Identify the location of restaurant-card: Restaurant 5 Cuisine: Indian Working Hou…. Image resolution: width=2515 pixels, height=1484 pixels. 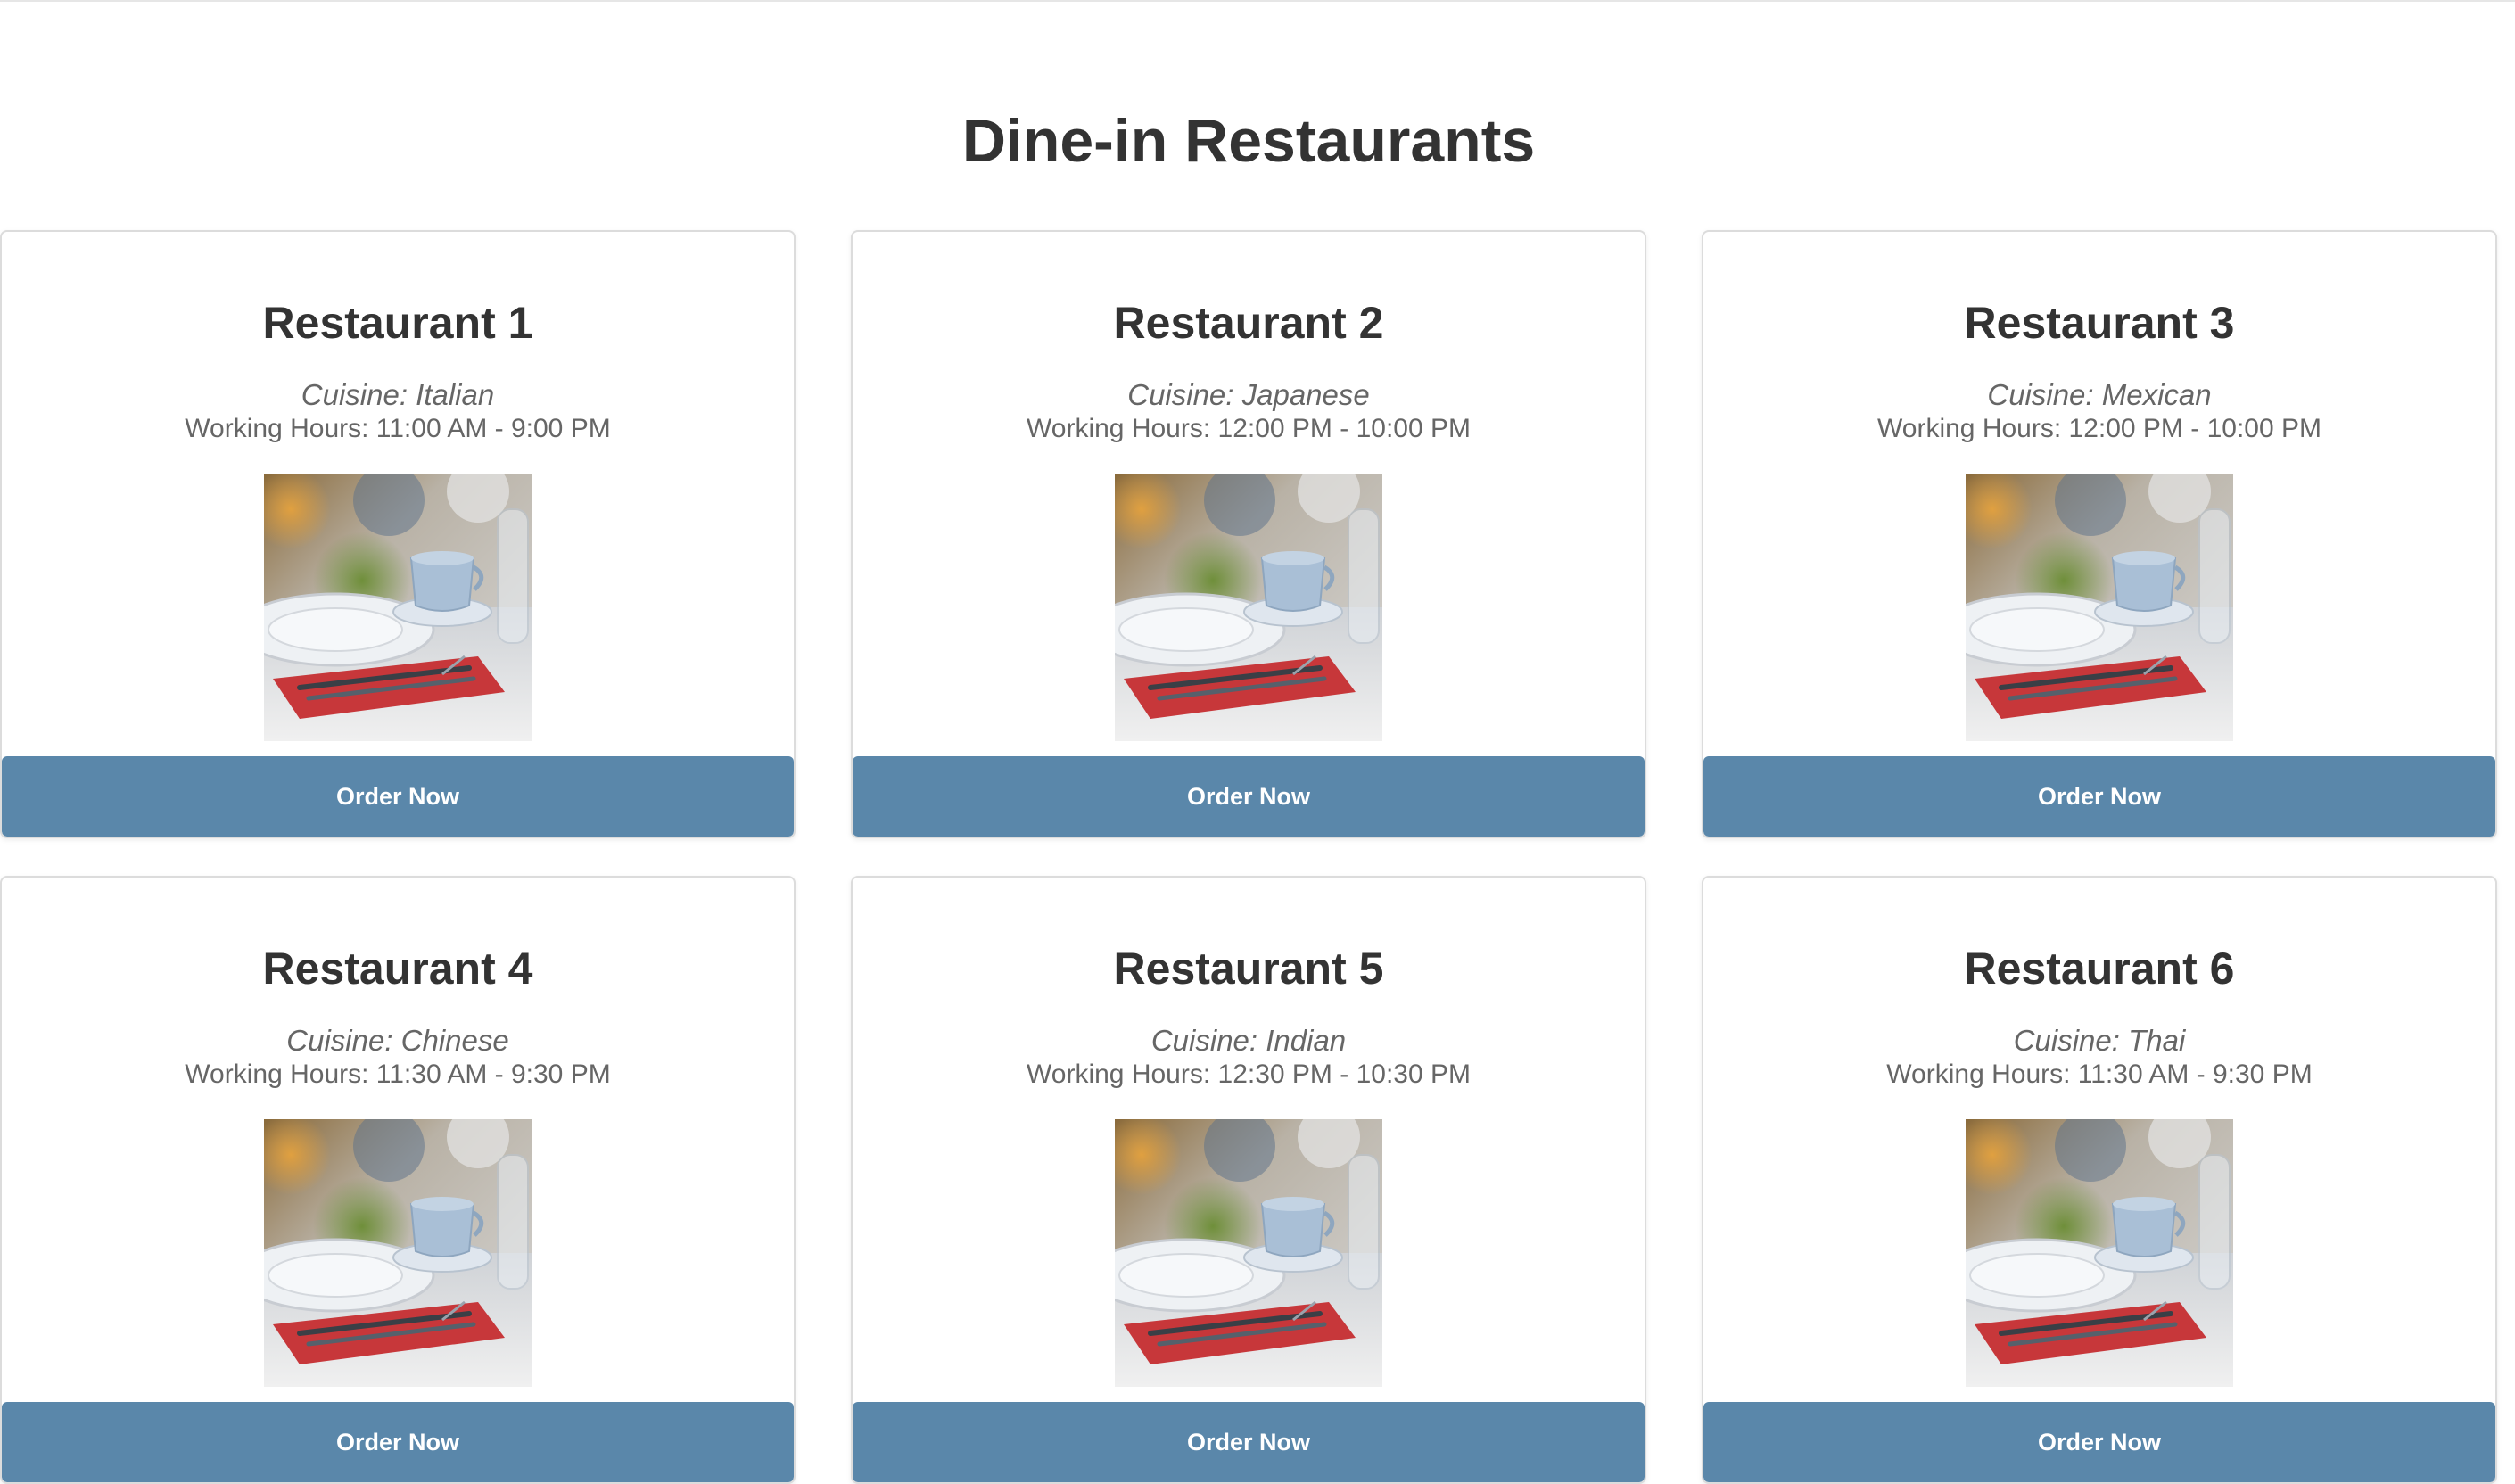
(1249, 1180).